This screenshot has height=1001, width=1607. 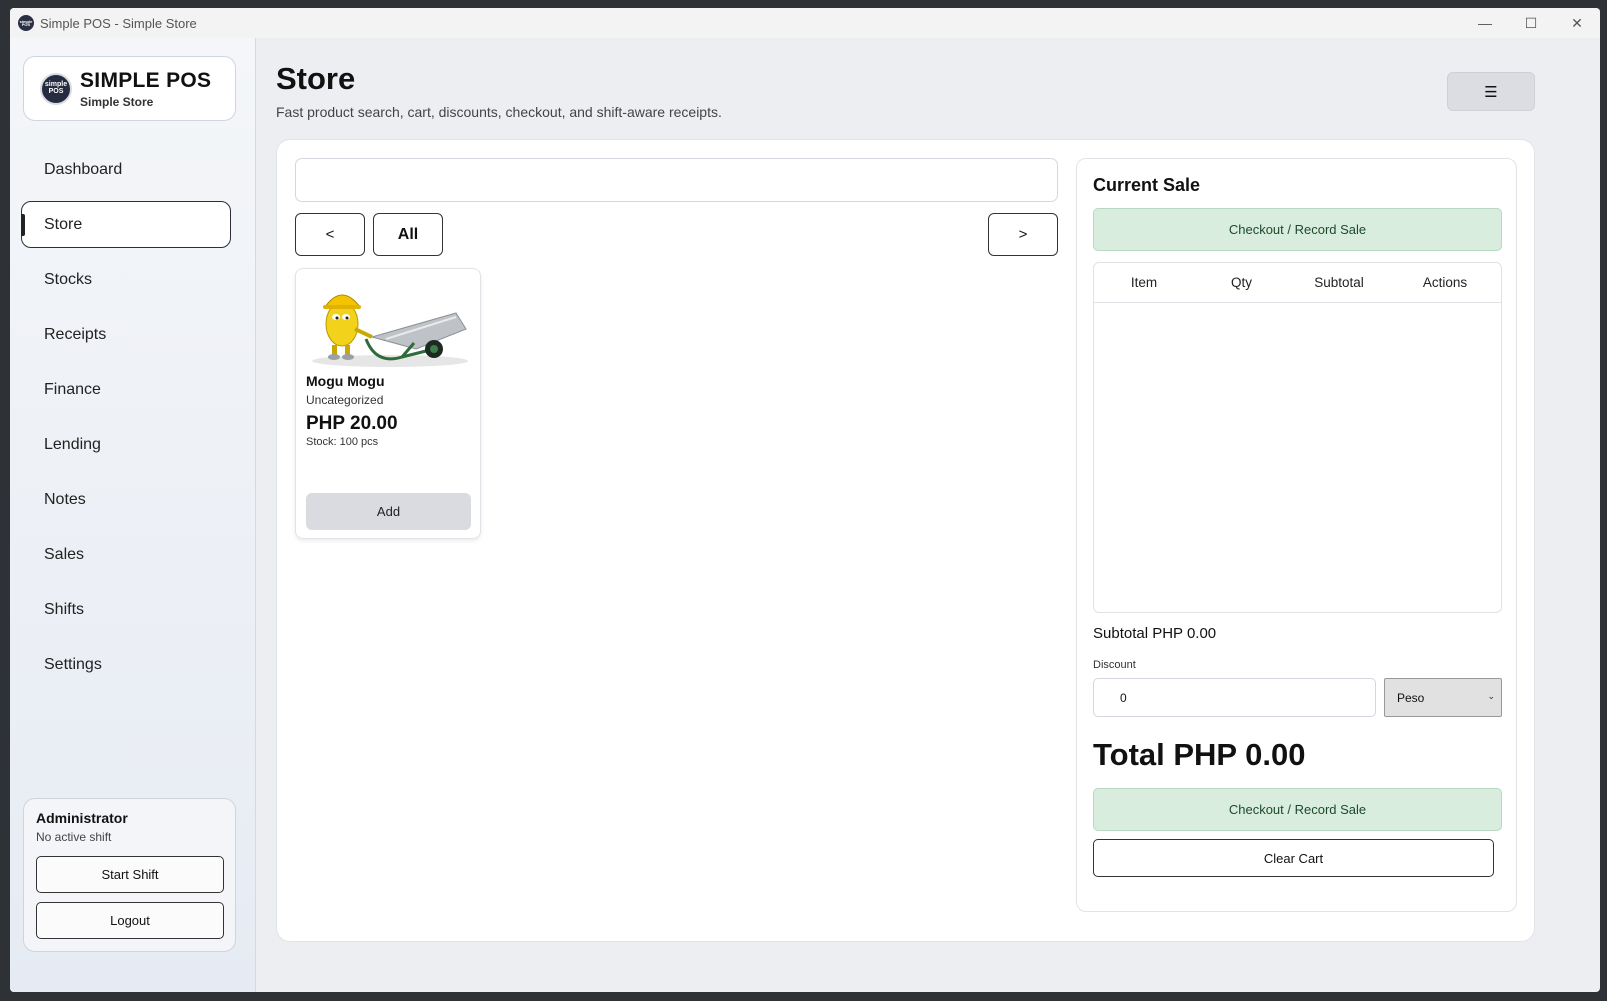 I want to click on column-header-item: Item, so click(x=1144, y=282).